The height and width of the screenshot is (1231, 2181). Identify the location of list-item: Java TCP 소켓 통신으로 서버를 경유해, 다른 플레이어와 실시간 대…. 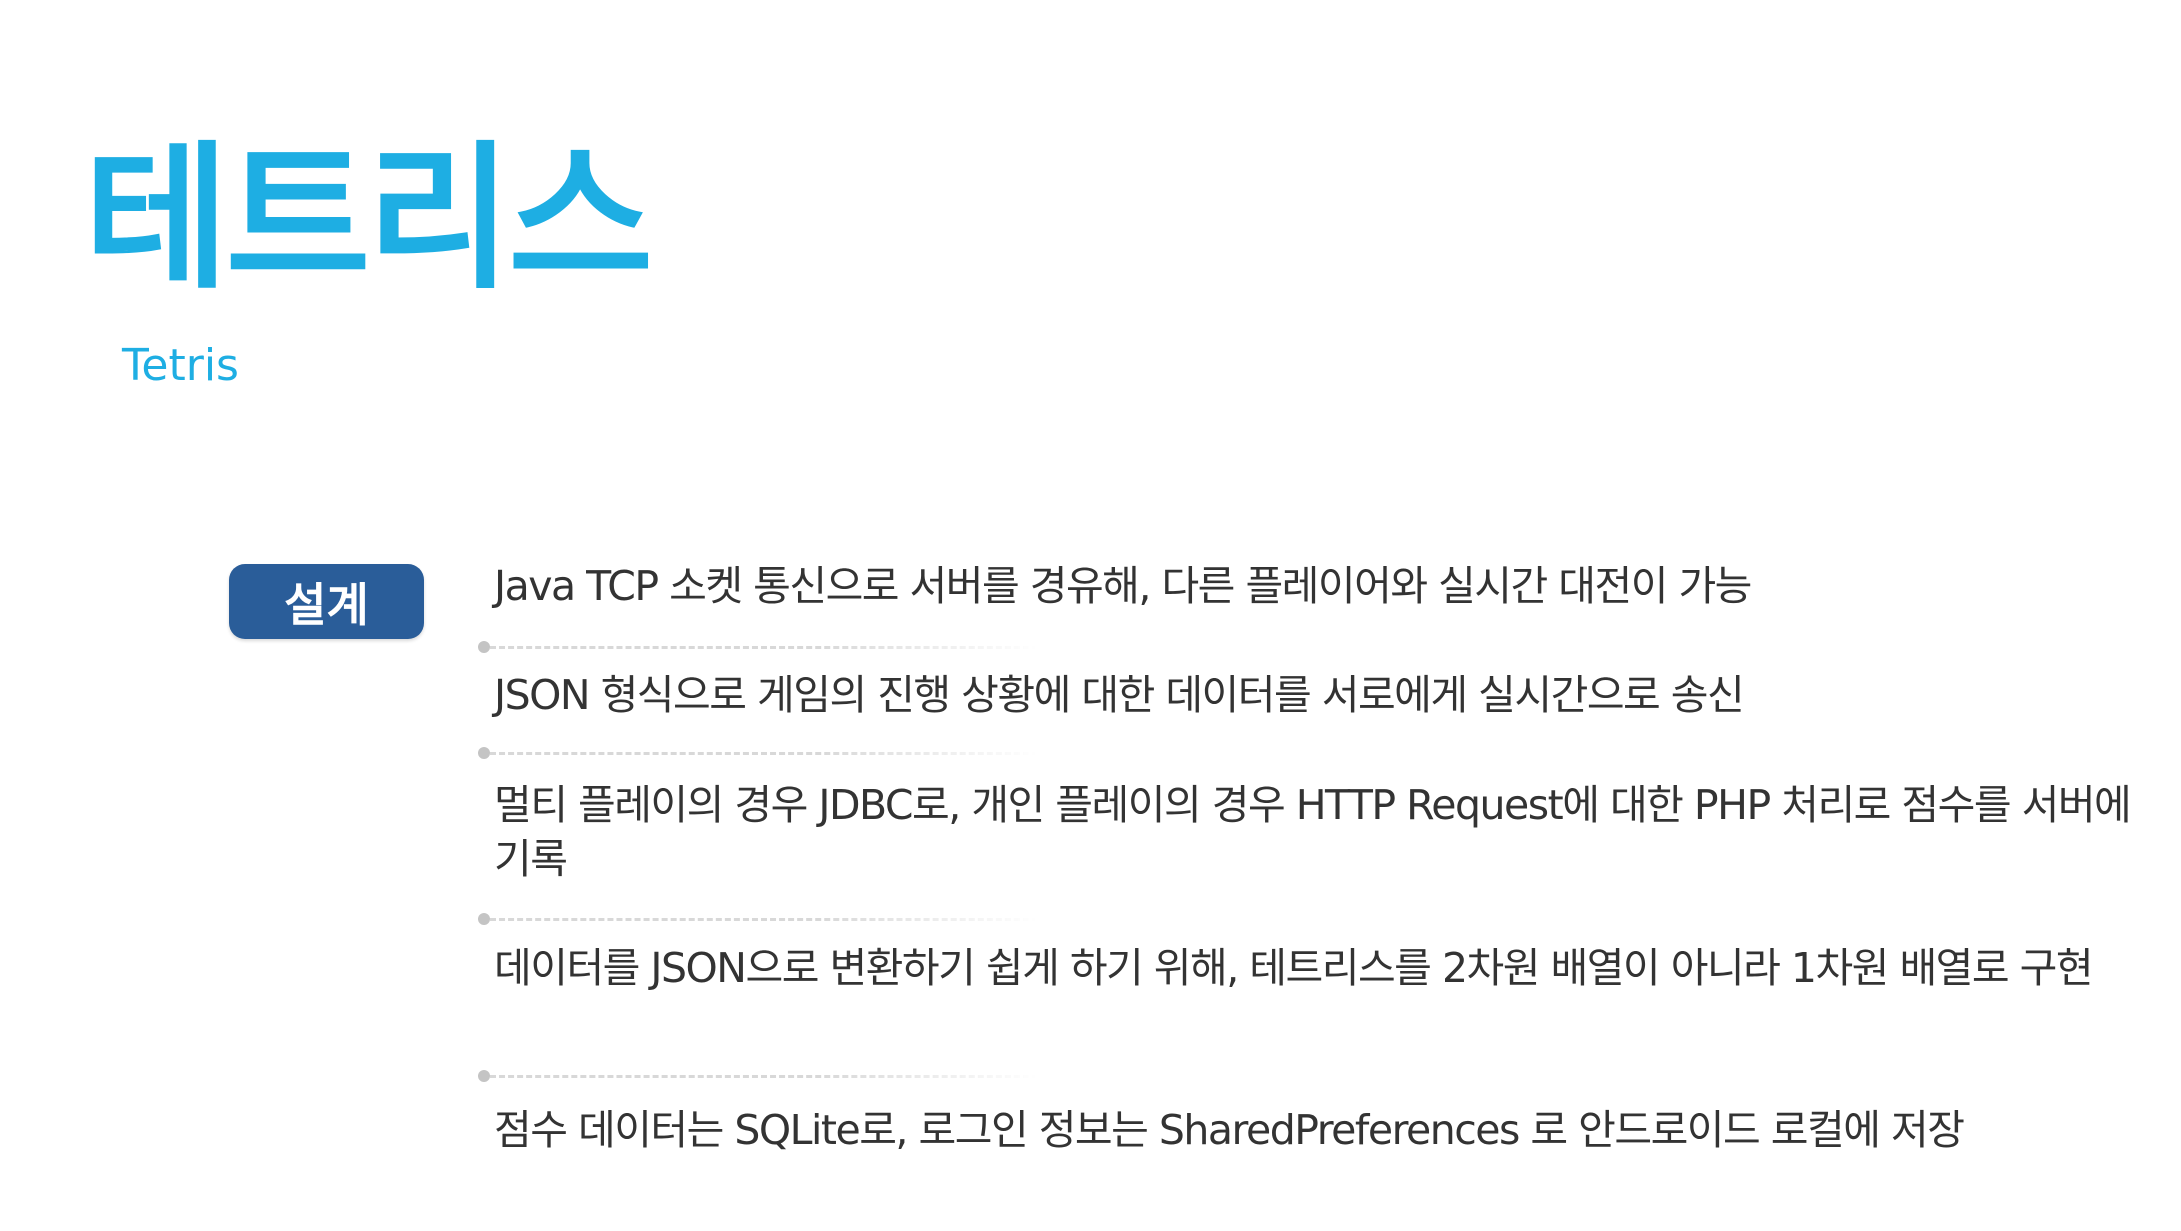
(1123, 586).